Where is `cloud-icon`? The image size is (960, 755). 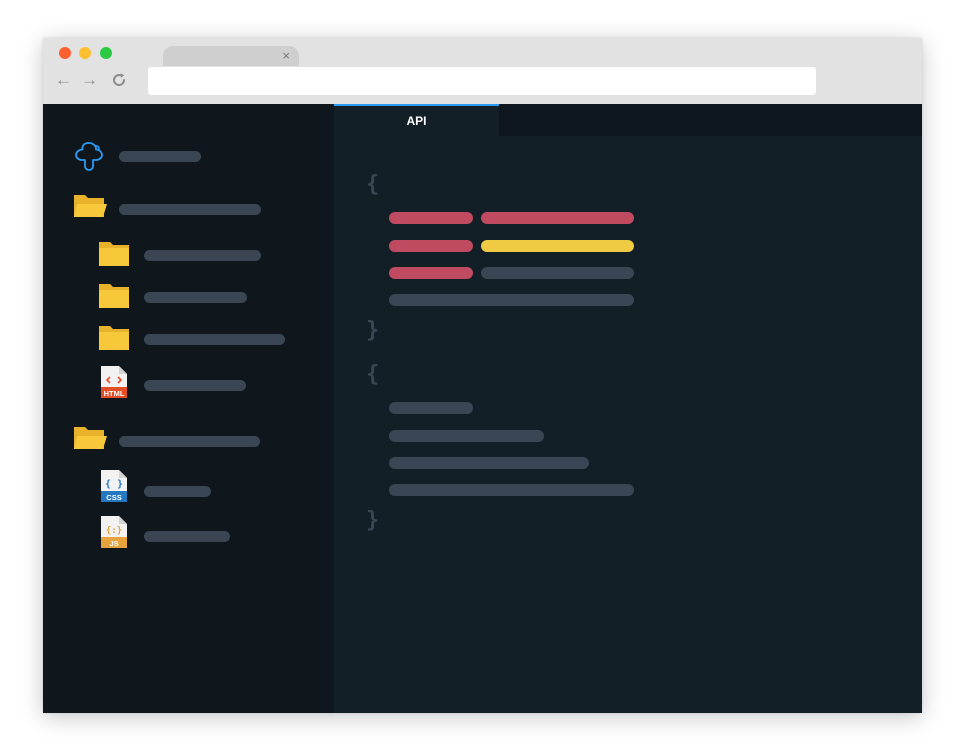 cloud-icon is located at coordinates (89, 156).